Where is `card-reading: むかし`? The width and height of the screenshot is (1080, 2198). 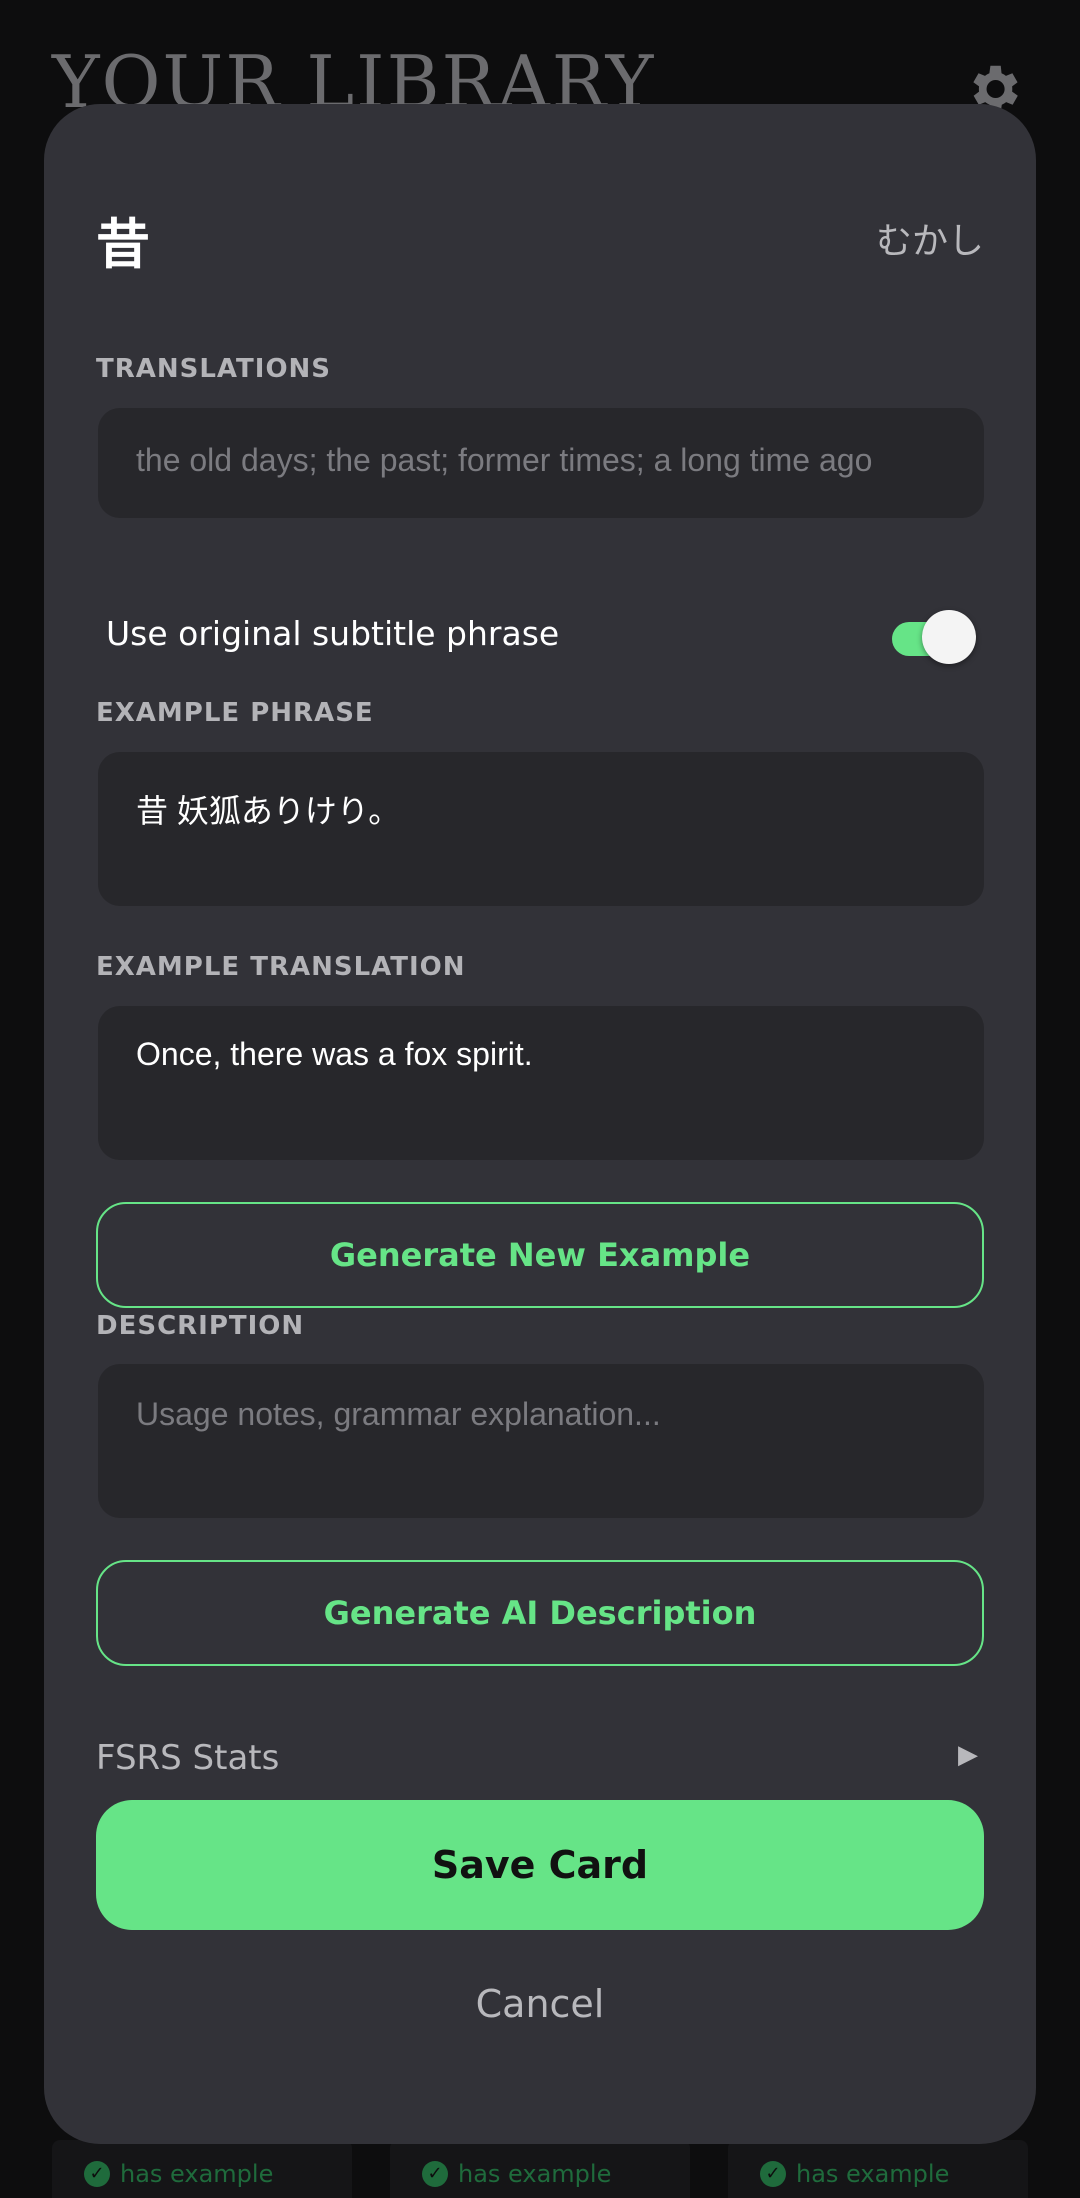 card-reading: むかし is located at coordinates (929, 241).